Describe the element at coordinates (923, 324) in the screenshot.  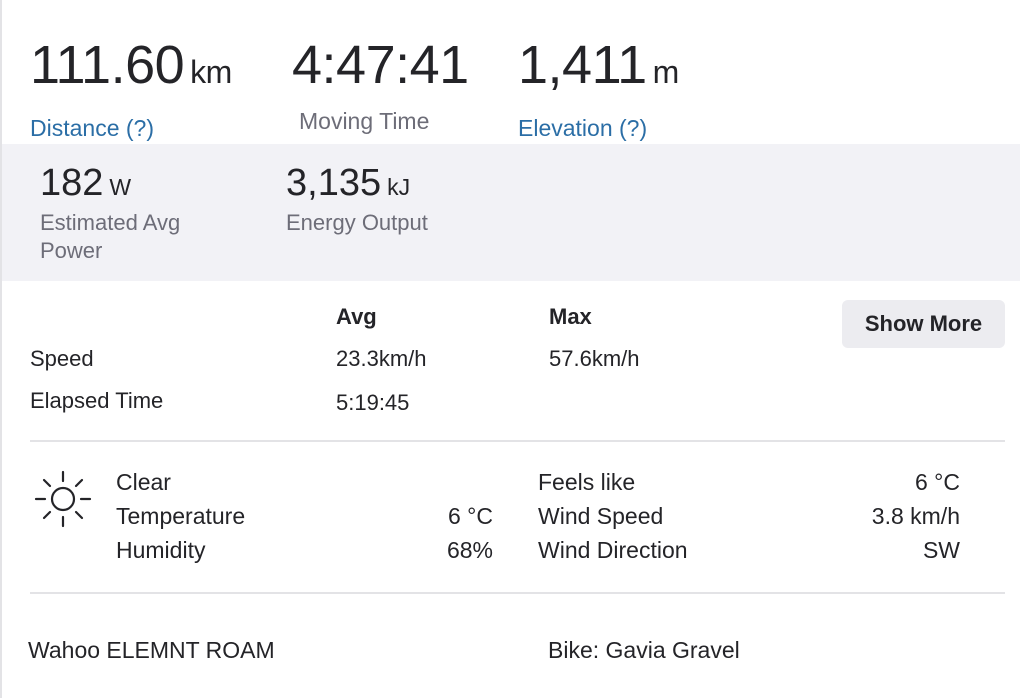
I see `show-more-button: Show More` at that location.